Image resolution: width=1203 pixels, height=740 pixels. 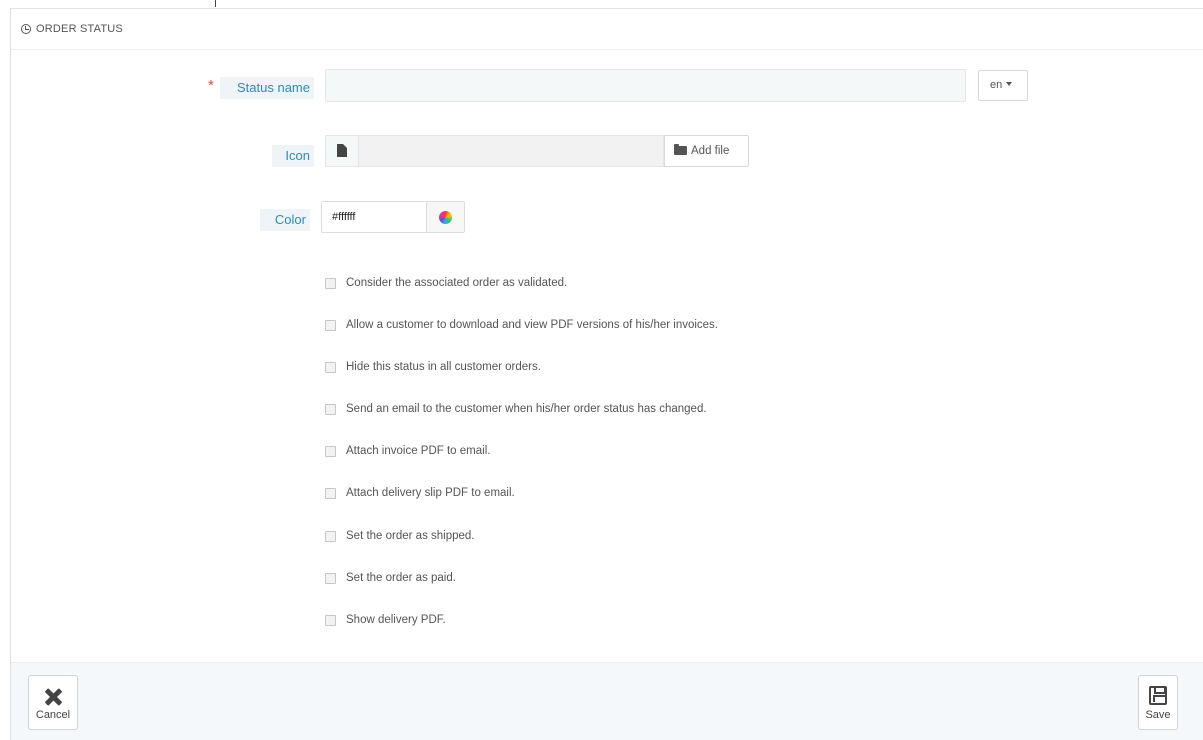 I want to click on file-name-field, so click(x=511, y=151).